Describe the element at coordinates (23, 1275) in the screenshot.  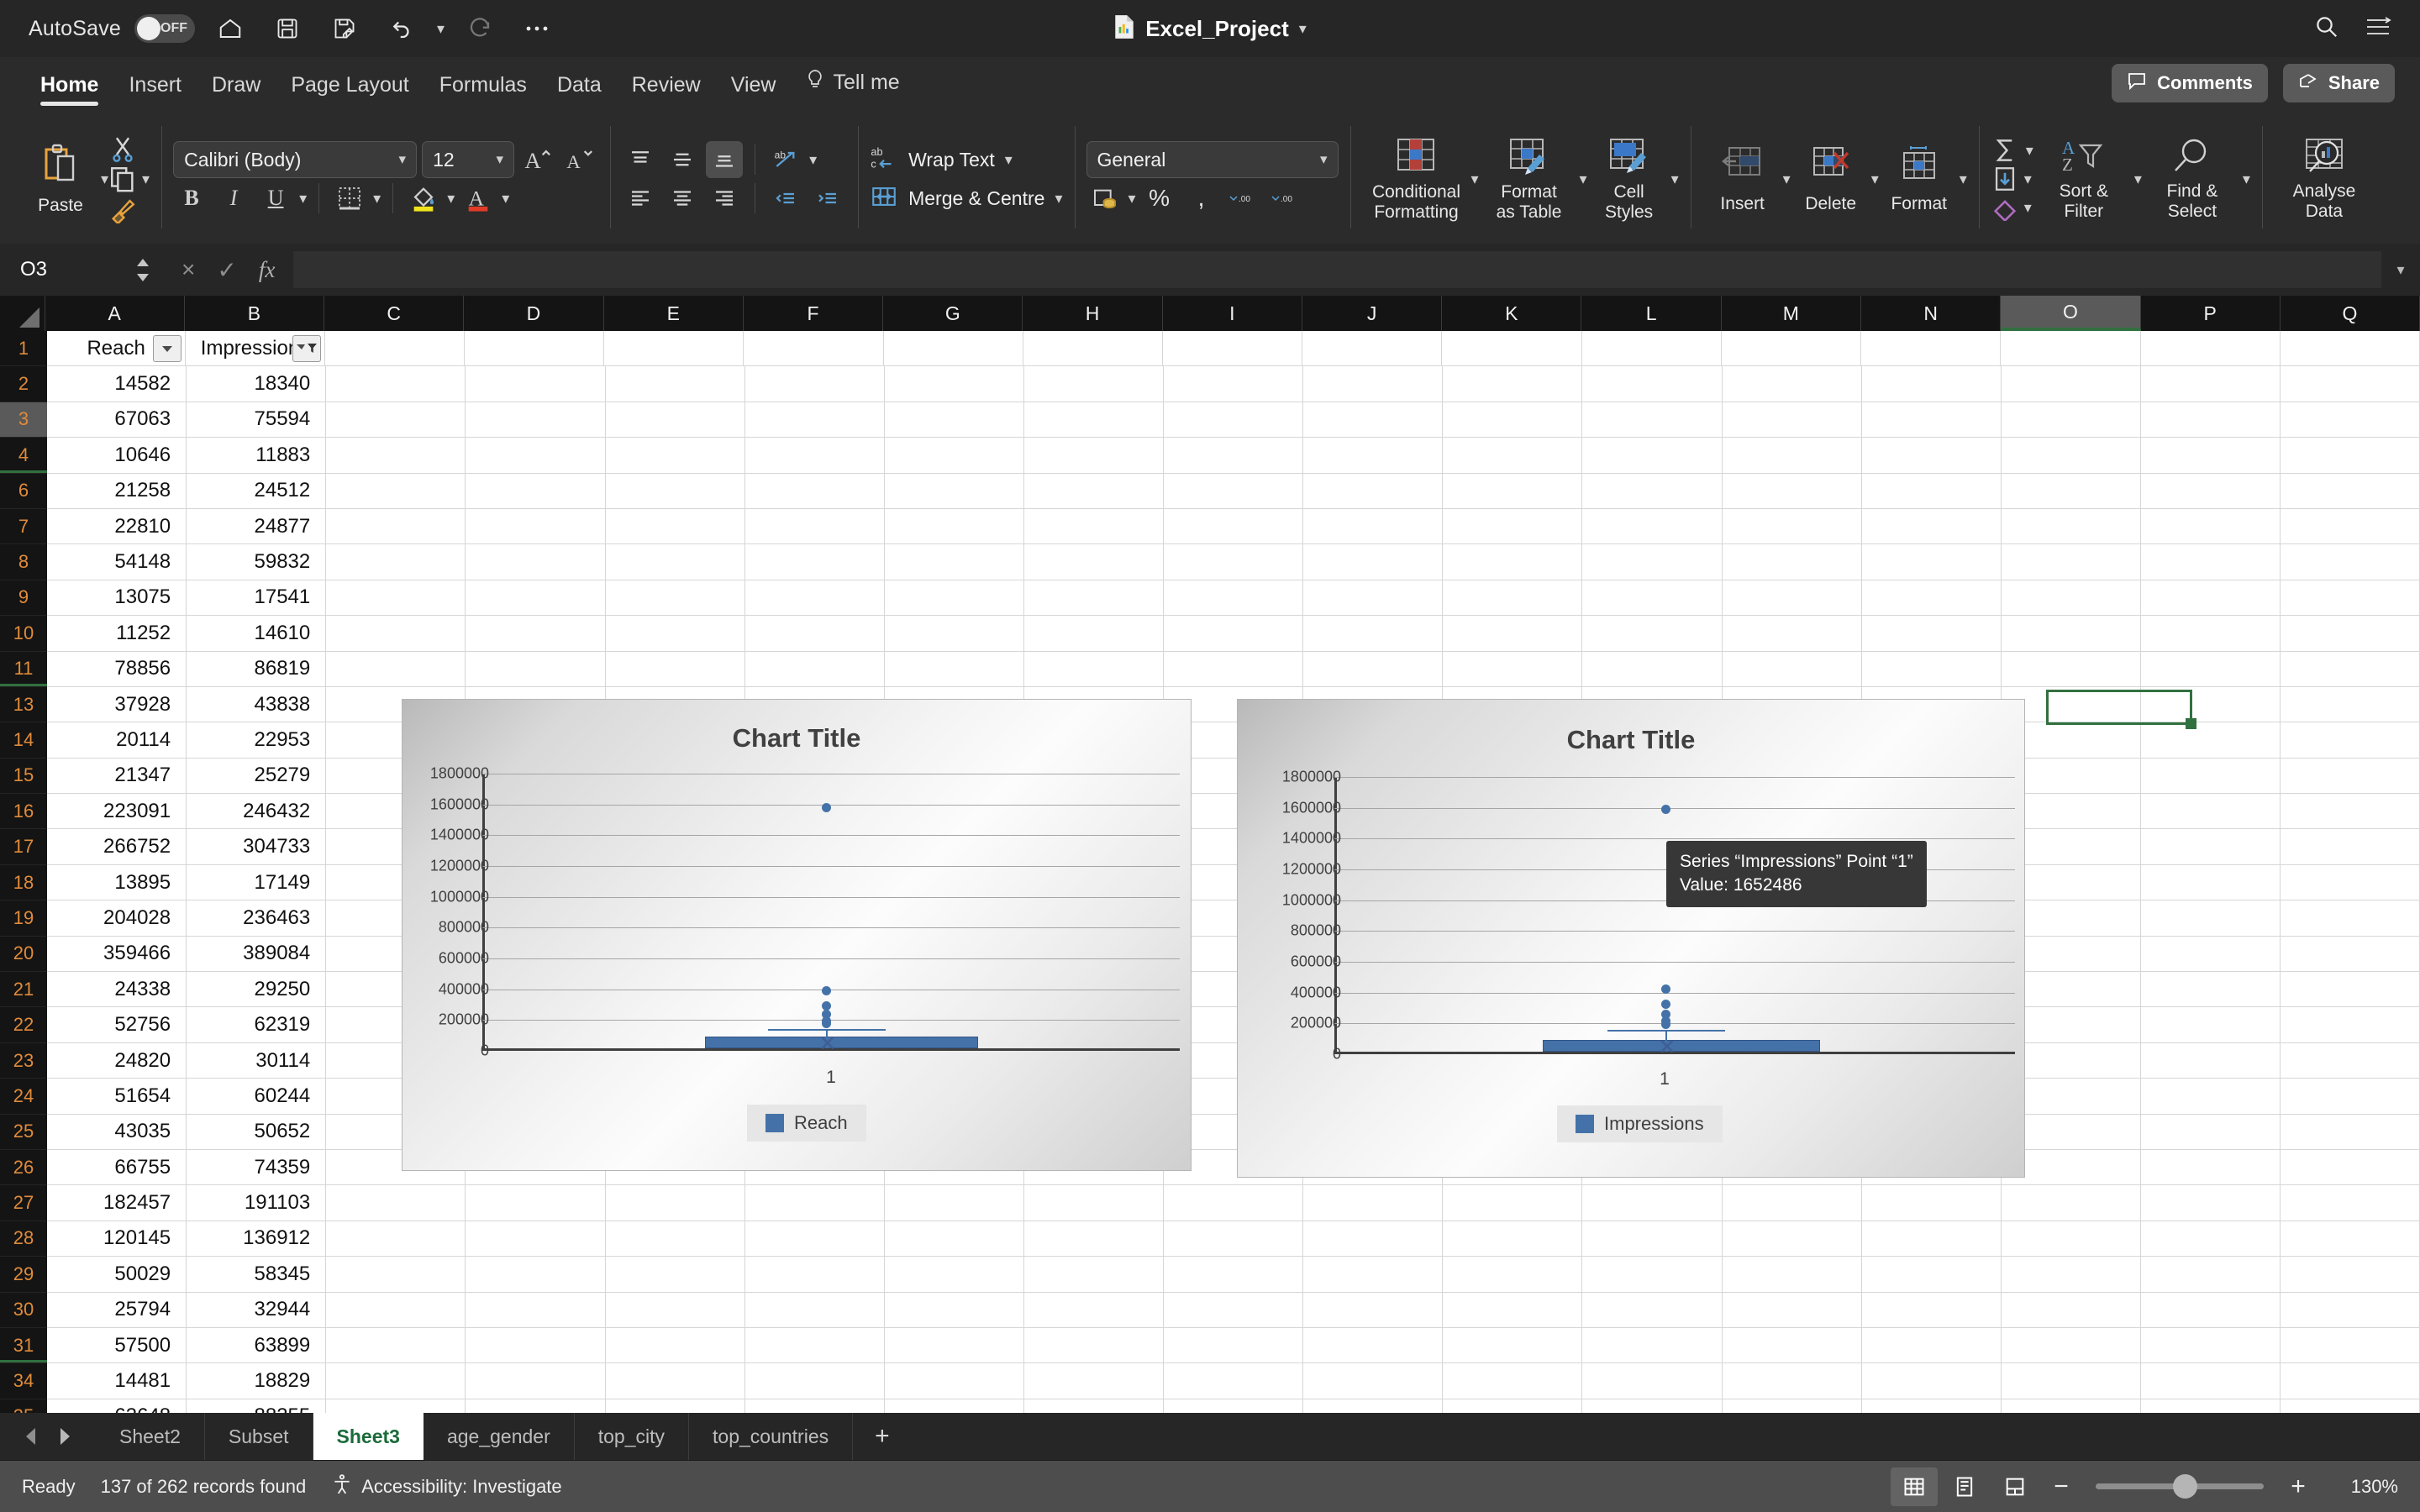
I see `row-header-29: 29` at that location.